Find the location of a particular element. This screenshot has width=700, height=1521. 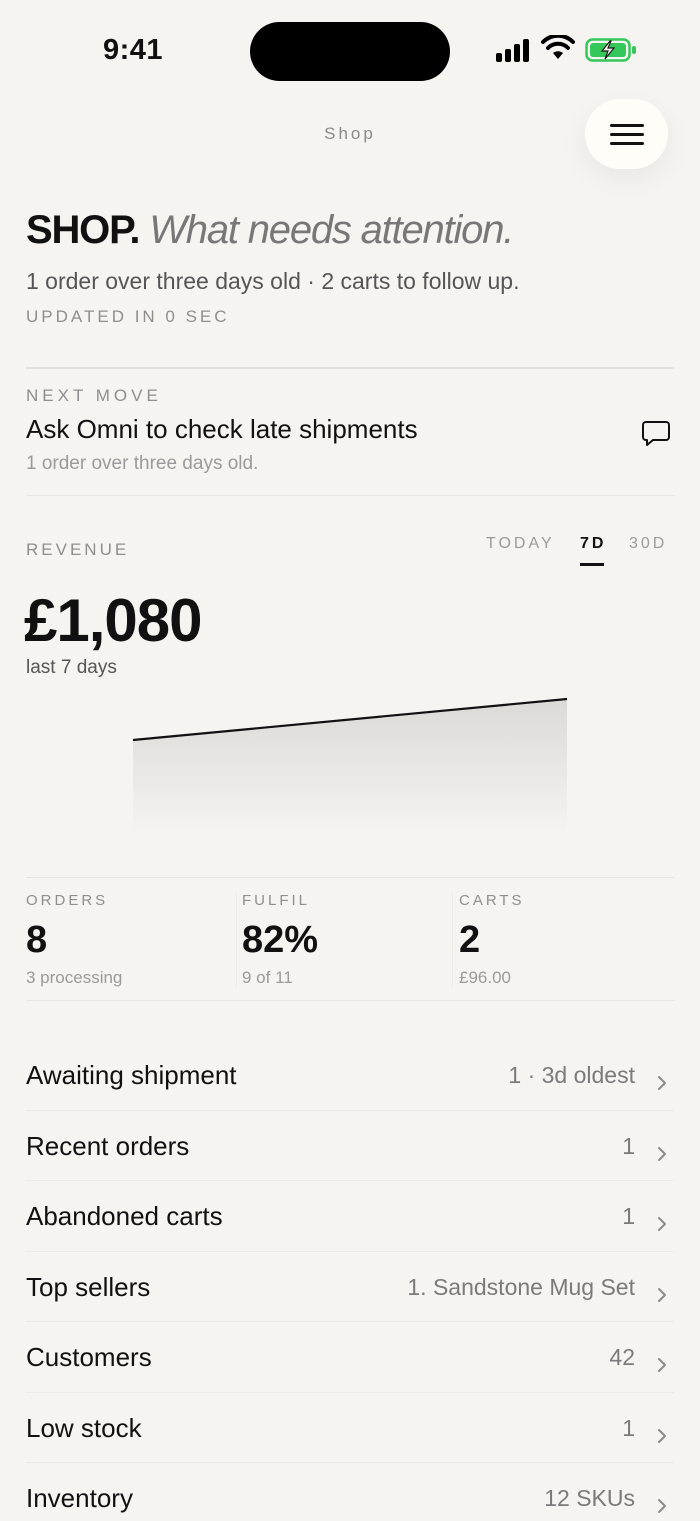

page-title: SHOP. What needs attention. is located at coordinates (356, 230).